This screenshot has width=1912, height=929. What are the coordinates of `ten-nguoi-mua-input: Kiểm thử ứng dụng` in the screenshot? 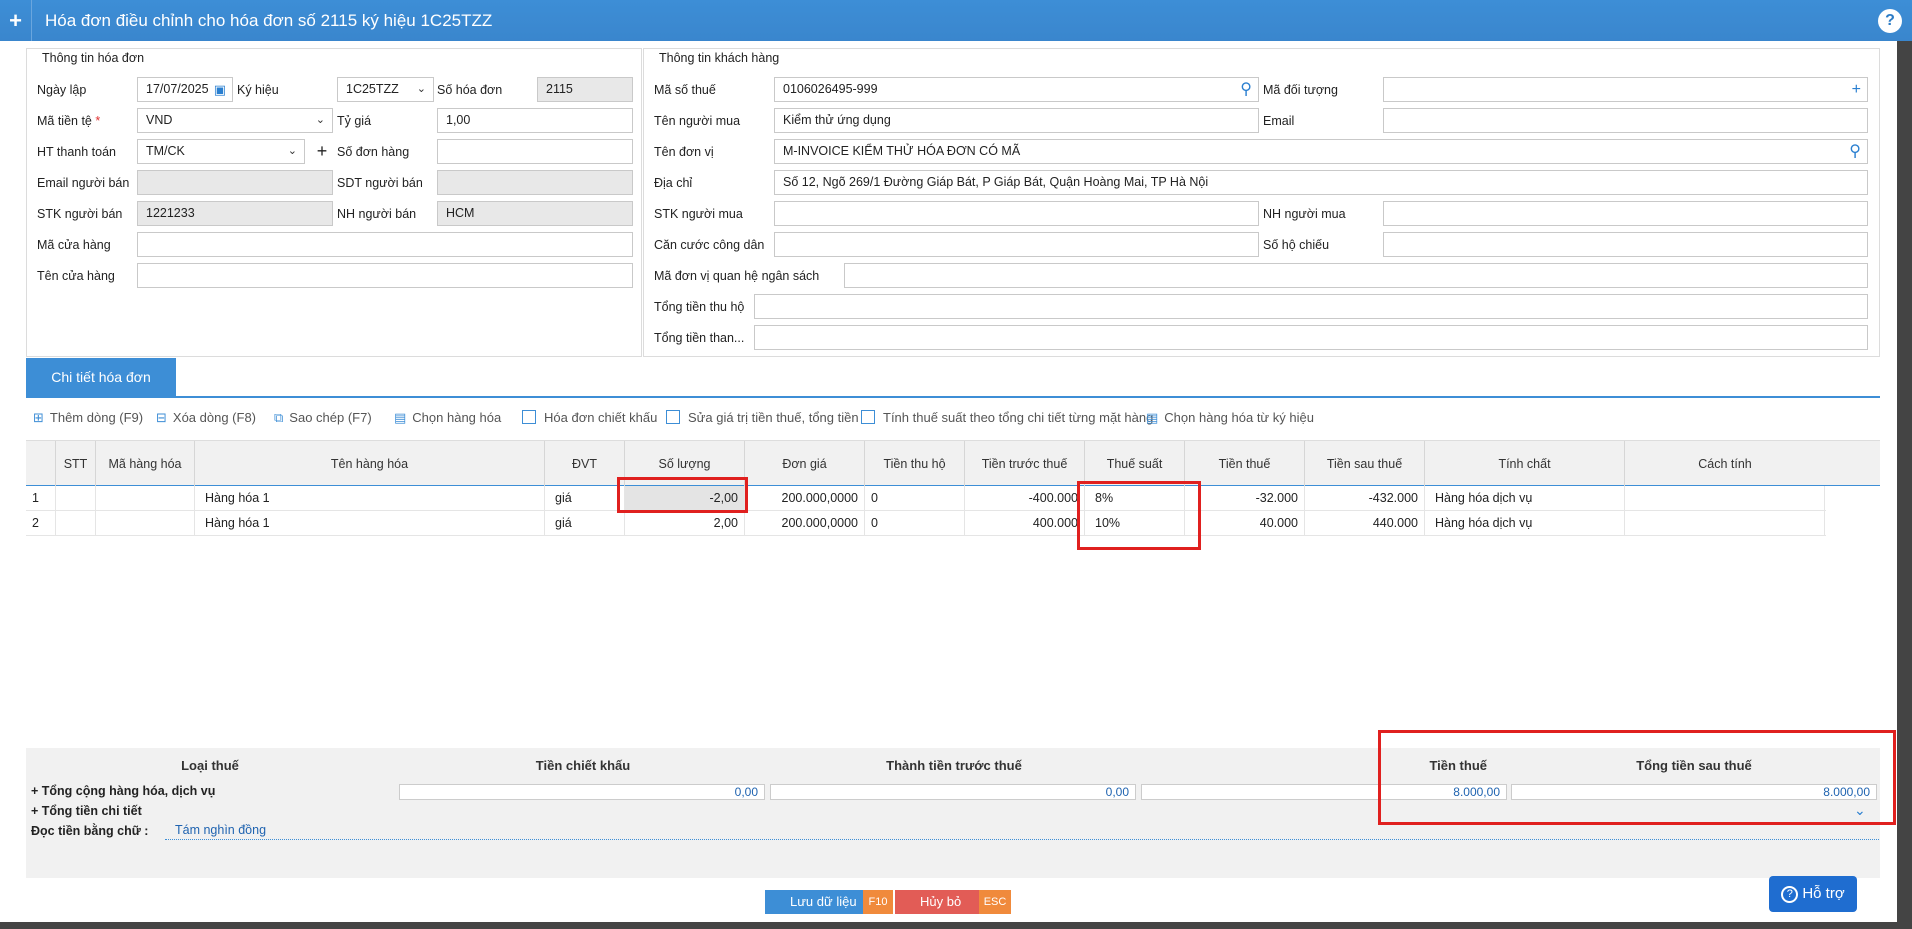 It's located at (1016, 120).